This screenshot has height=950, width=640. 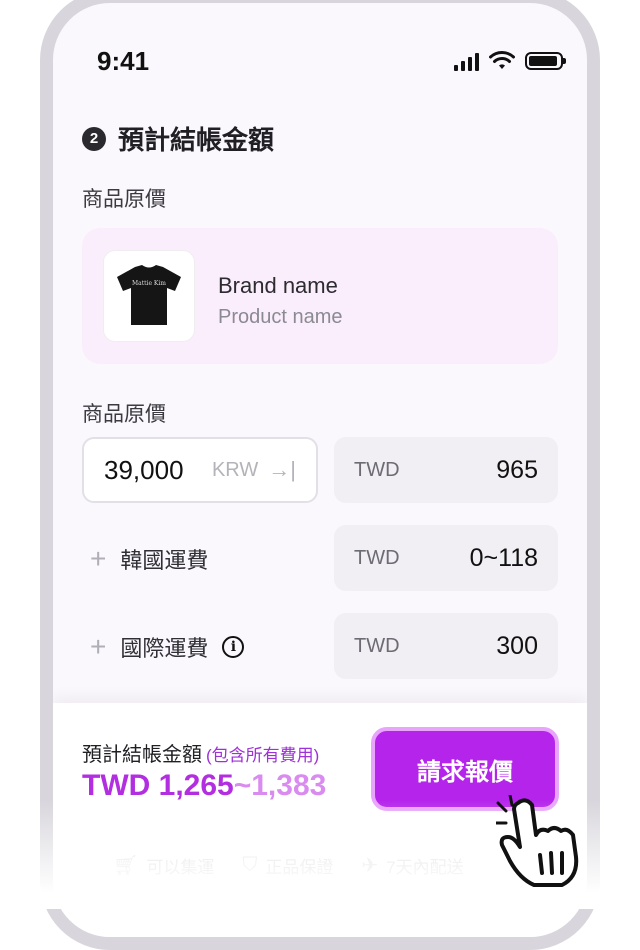 I want to click on converted-currency: TWD, so click(x=377, y=469).